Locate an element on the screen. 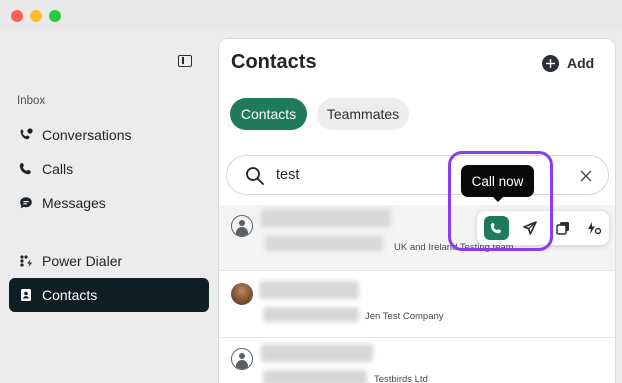  close-window-button is located at coordinates (17, 16).